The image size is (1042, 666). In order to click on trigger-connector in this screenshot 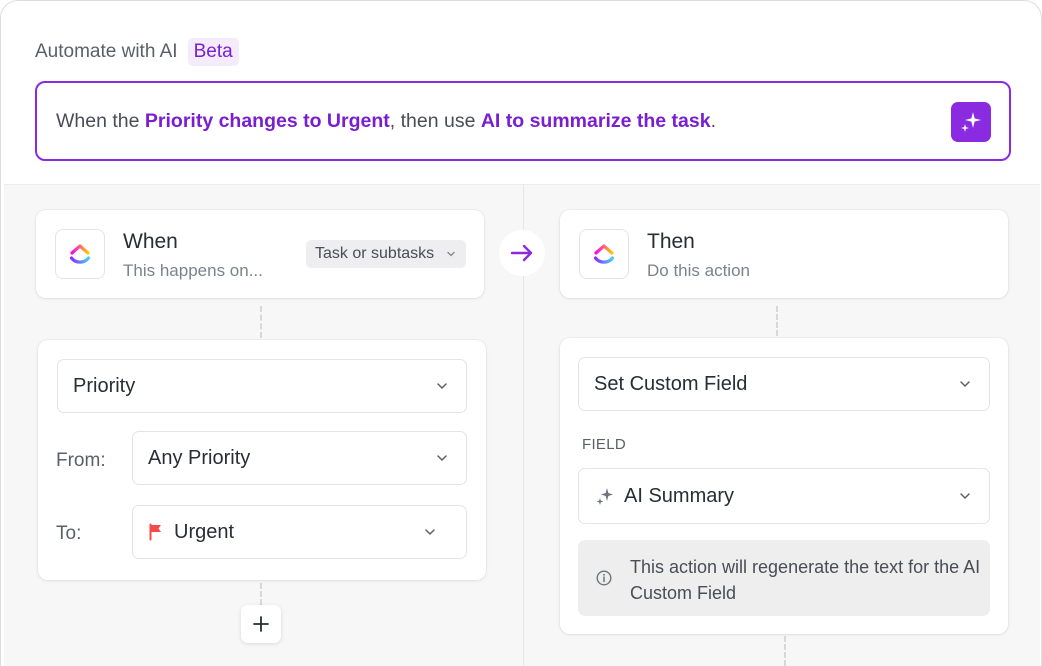, I will do `click(261, 322)`.